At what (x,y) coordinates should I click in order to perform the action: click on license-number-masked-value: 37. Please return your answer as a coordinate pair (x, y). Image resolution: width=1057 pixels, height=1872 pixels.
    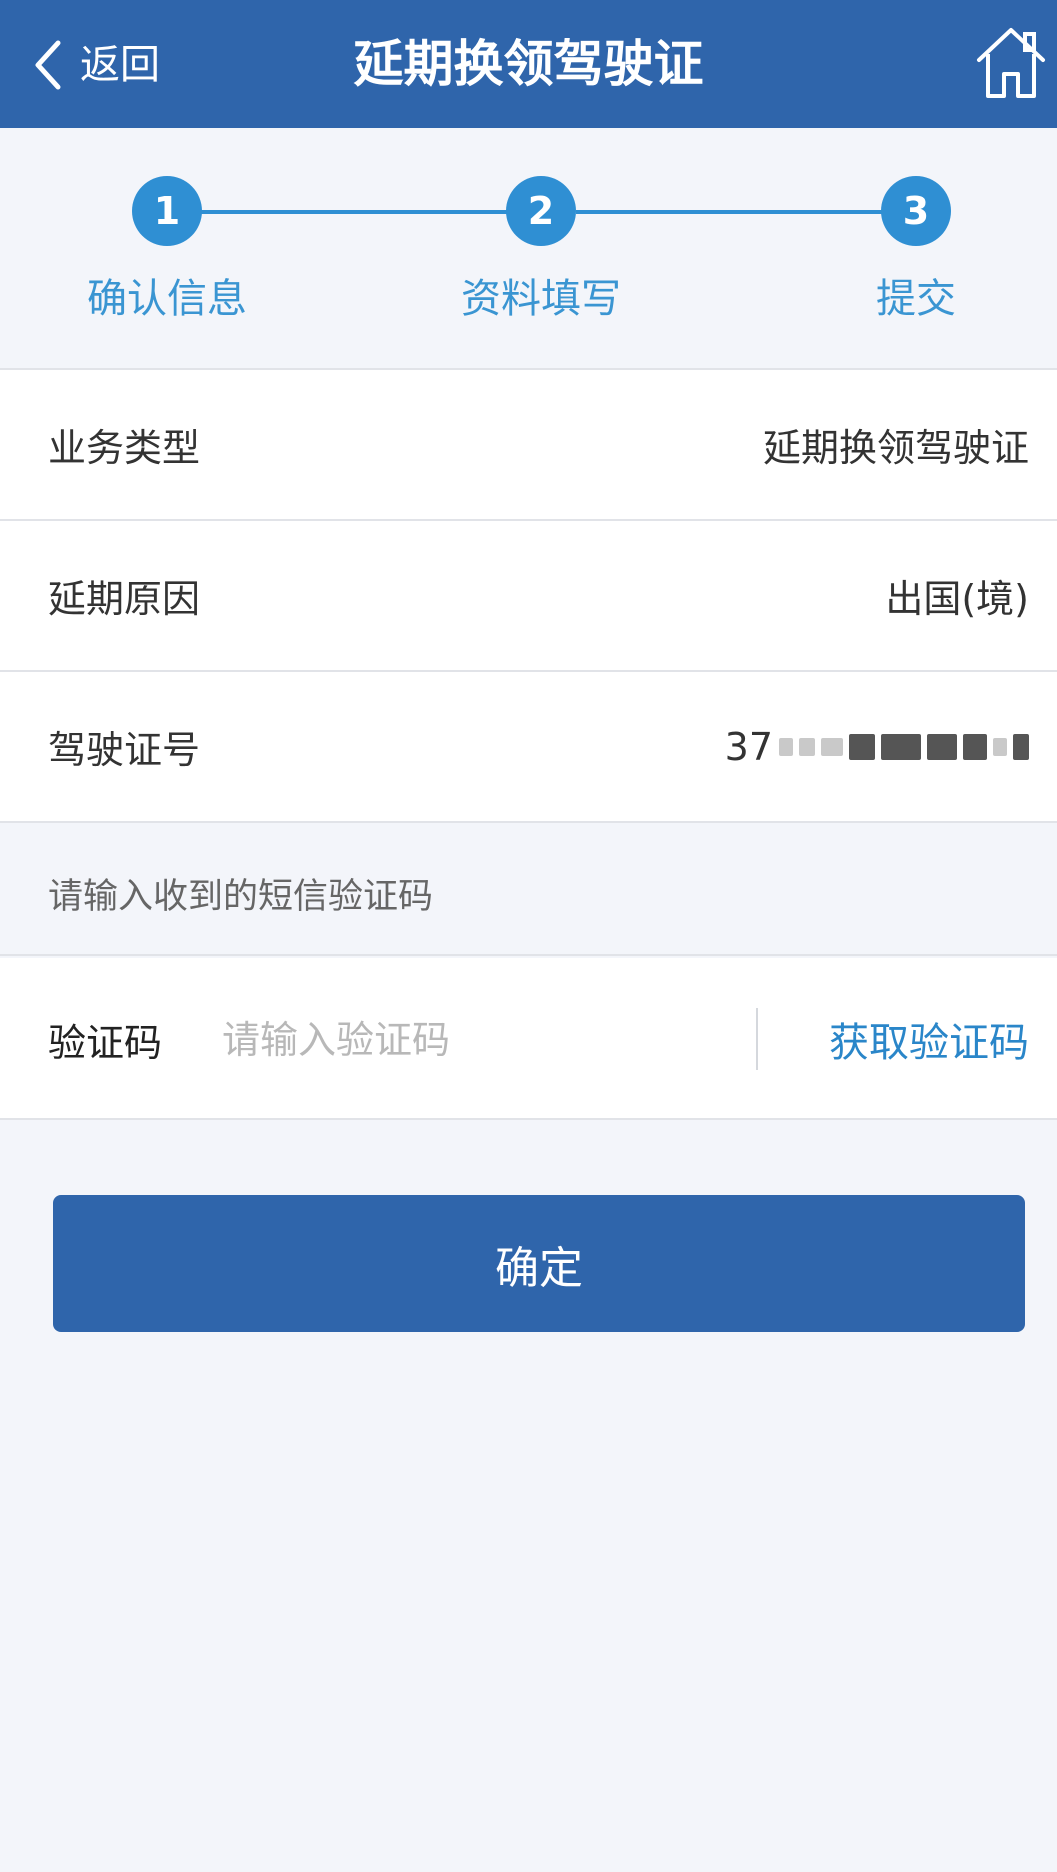
    Looking at the image, I should click on (877, 747).